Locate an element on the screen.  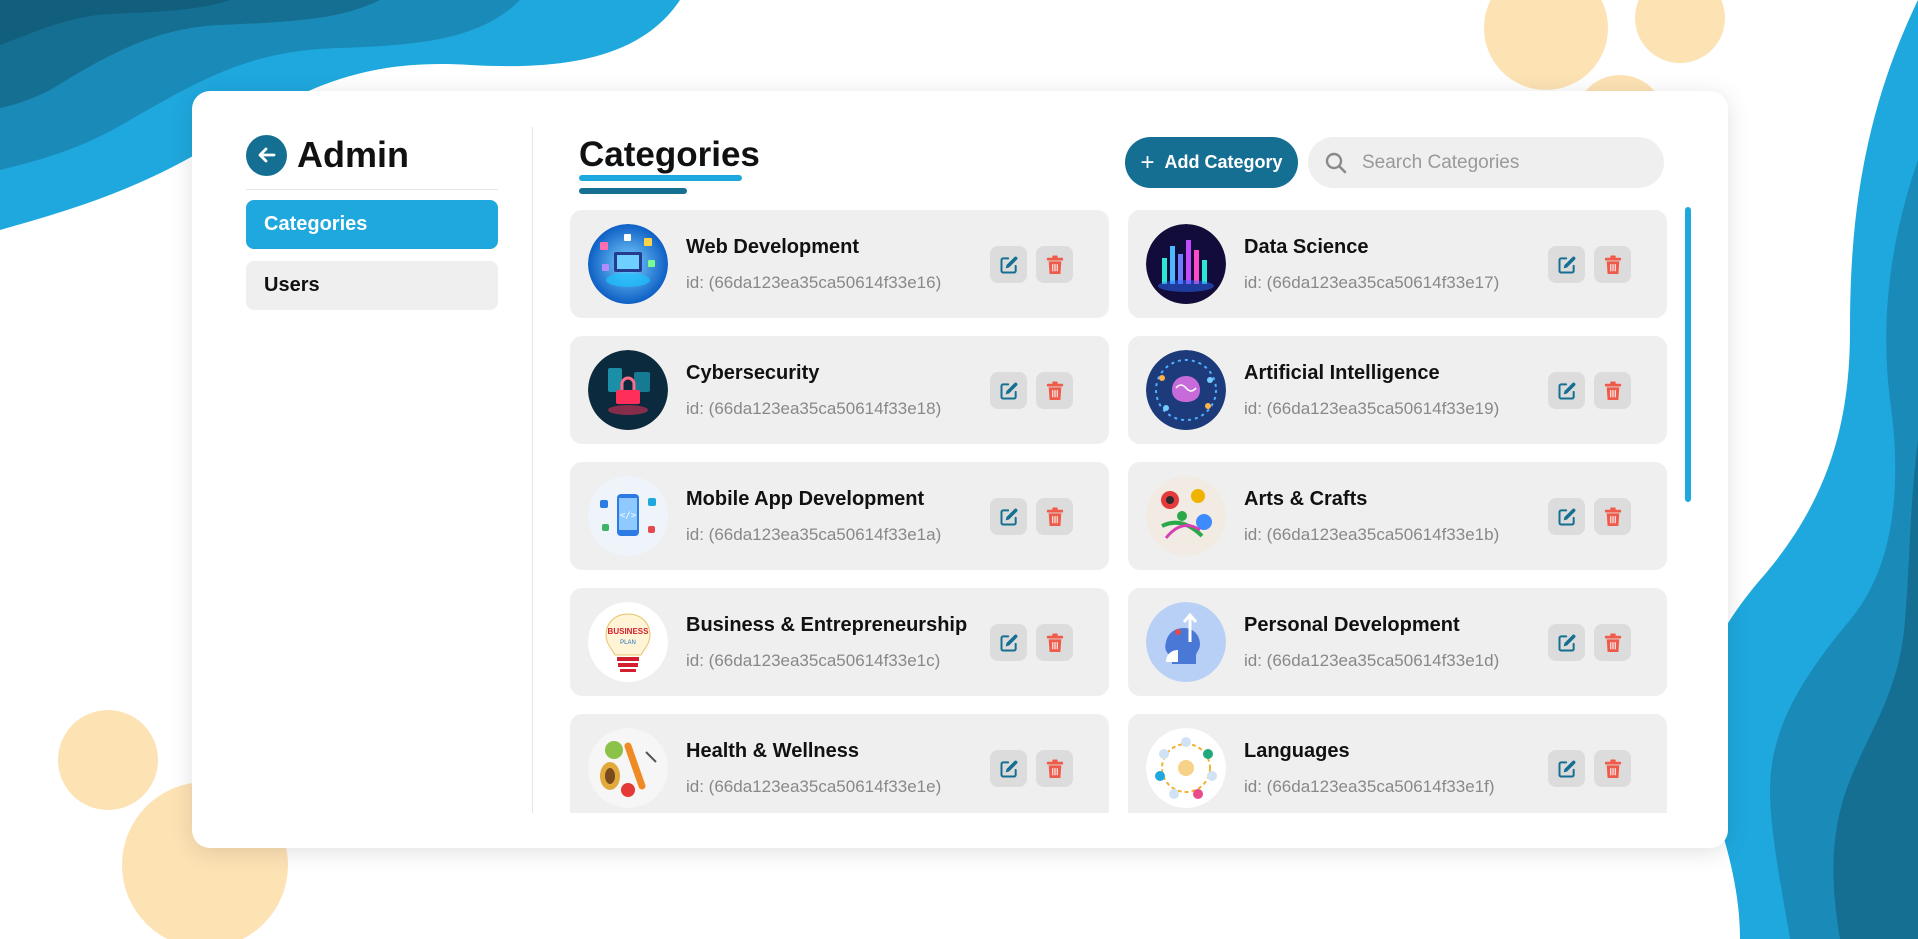
category-id: id: (66da123ea35ca50614f33e1b) is located at coordinates (1372, 534).